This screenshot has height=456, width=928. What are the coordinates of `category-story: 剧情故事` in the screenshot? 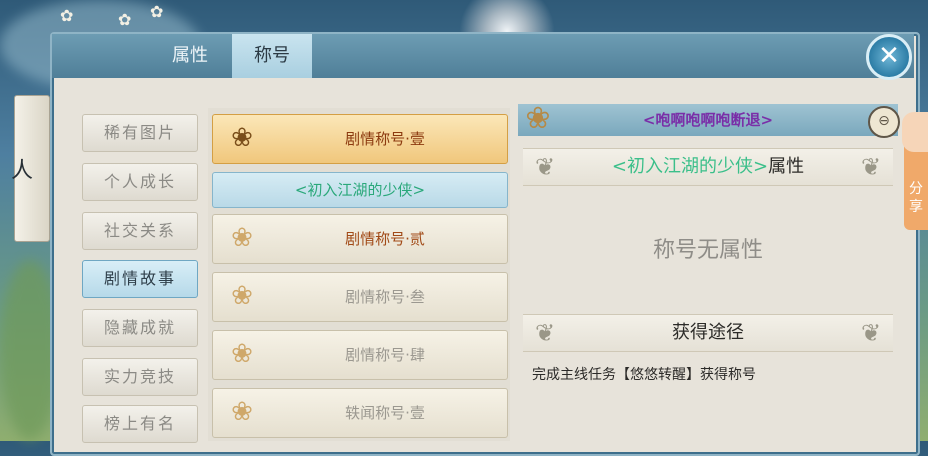 It's located at (140, 279).